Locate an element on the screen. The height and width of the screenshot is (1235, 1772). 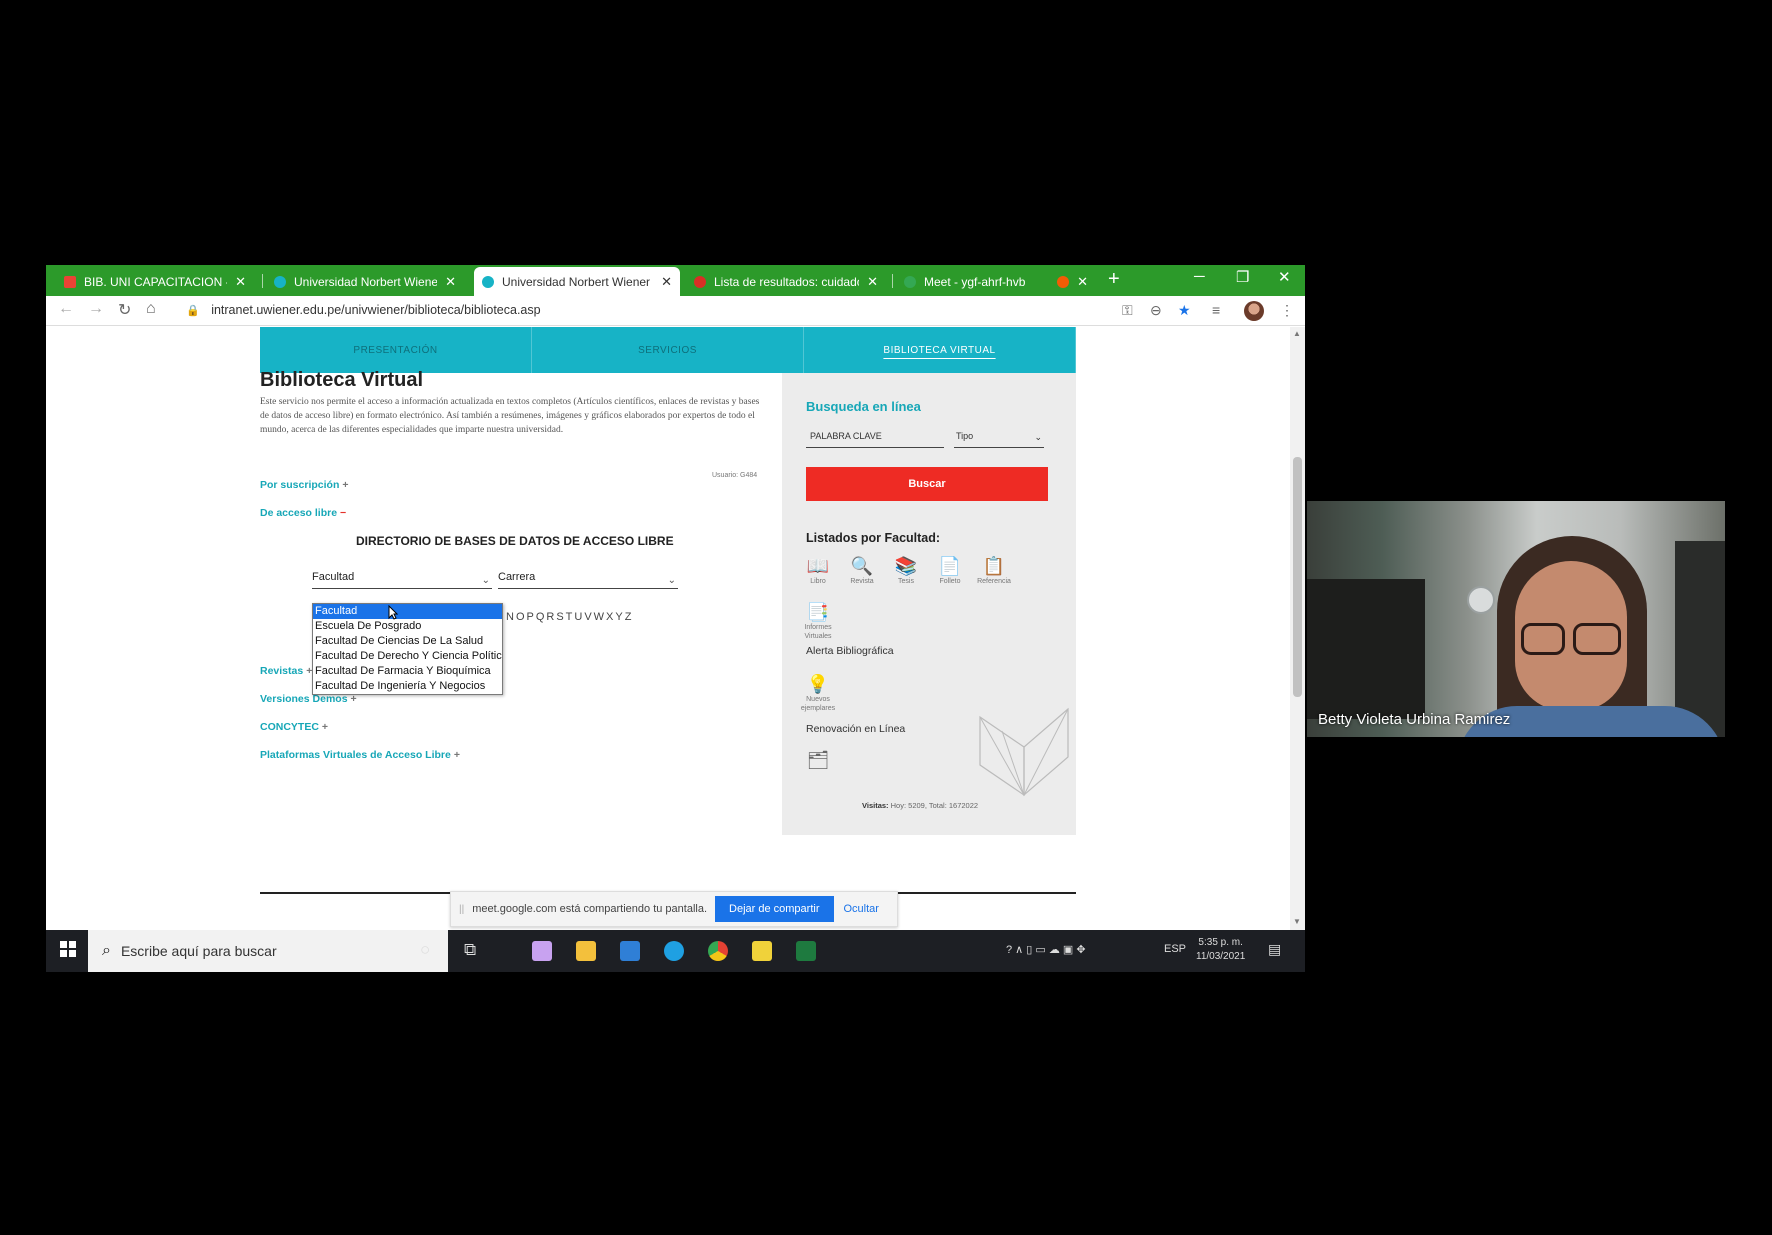
key-icon: ⚿ is located at coordinates (1127, 310).